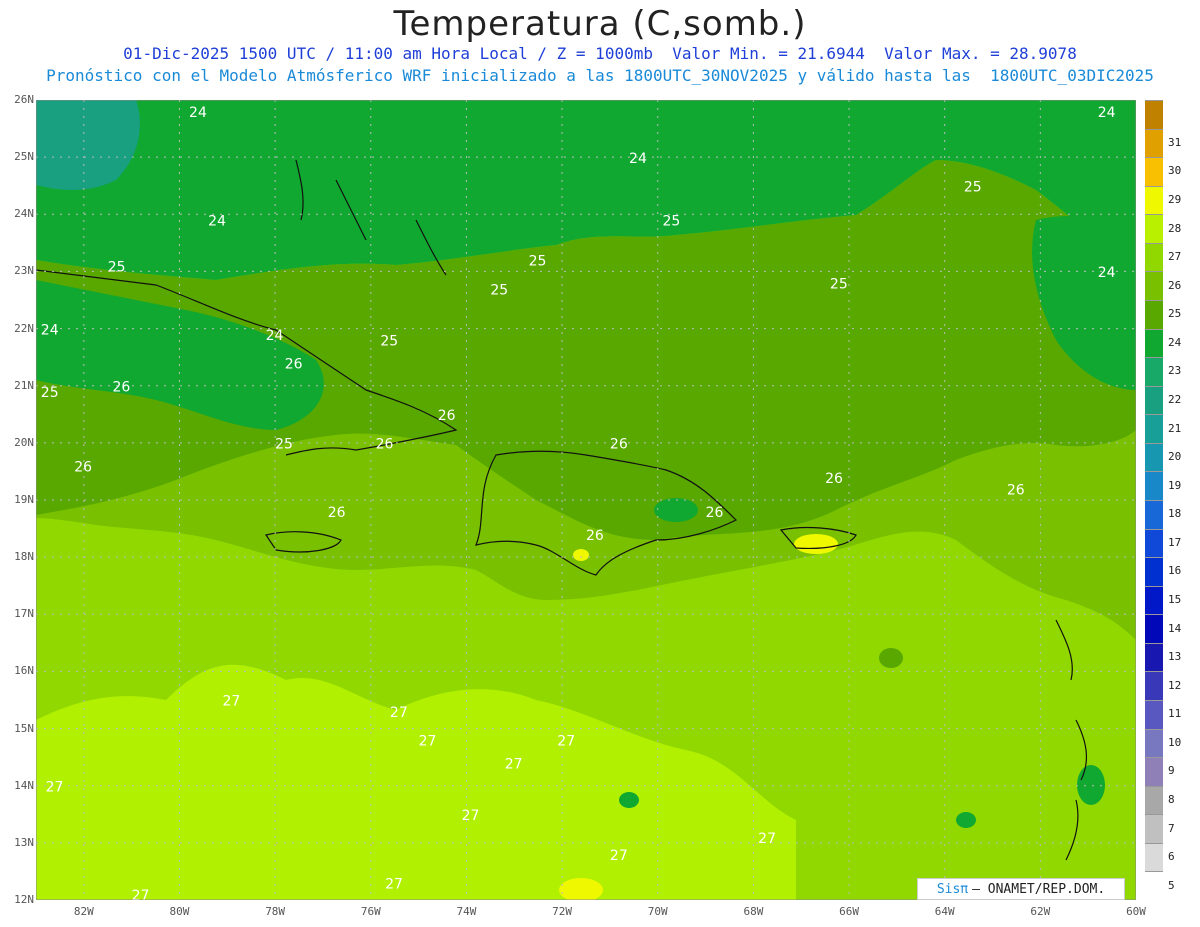 This screenshot has width=1200, height=927. I want to click on colorbar-label: 31, so click(1175, 142).